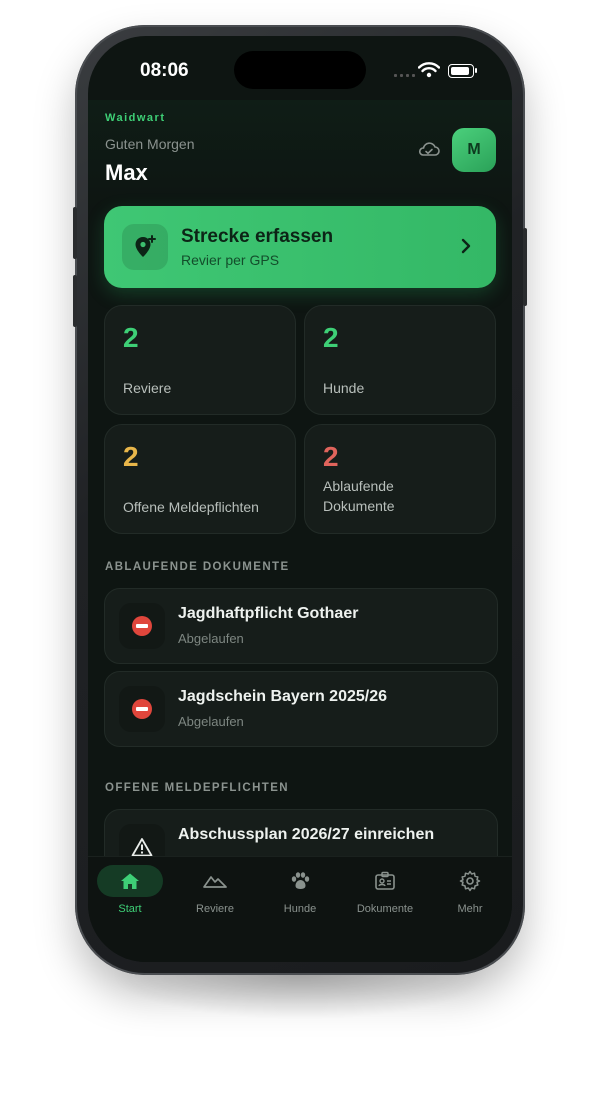  What do you see at coordinates (429, 70) in the screenshot?
I see `wifi-icon` at bounding box center [429, 70].